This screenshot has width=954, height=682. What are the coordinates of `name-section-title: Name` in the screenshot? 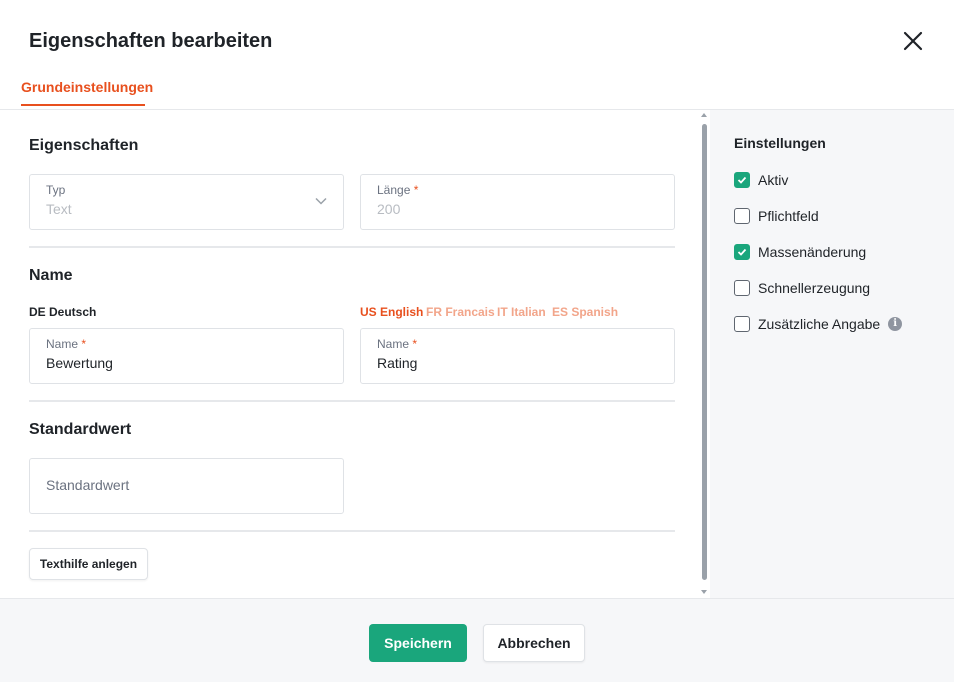 It's located at (51, 275).